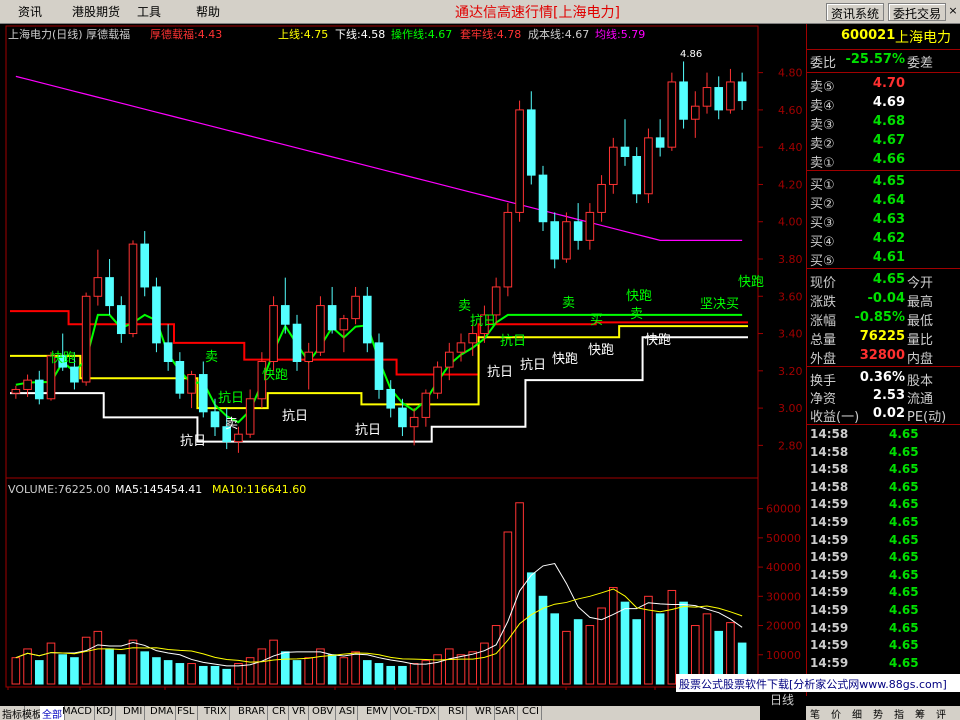  What do you see at coordinates (415, 713) in the screenshot?
I see `indicator-tab: VOL-TDX` at bounding box center [415, 713].